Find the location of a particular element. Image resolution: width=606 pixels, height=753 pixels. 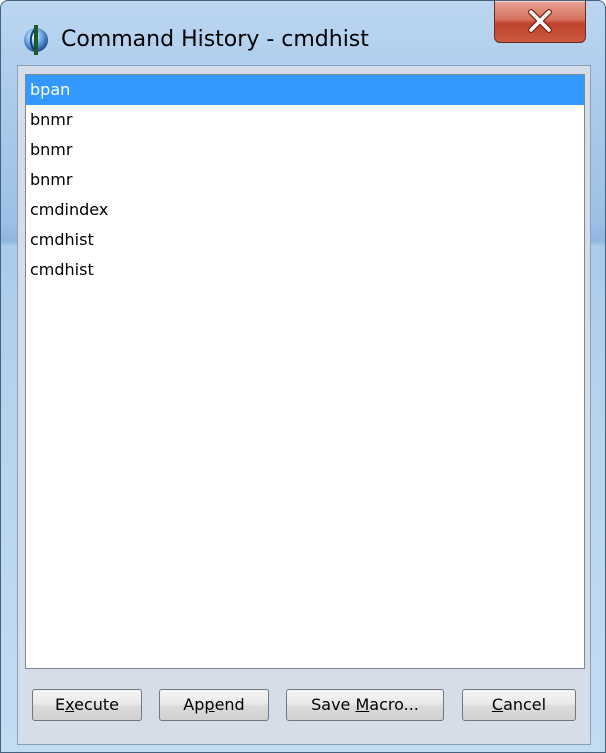

save-macro-label-pre: Save is located at coordinates (333, 704).